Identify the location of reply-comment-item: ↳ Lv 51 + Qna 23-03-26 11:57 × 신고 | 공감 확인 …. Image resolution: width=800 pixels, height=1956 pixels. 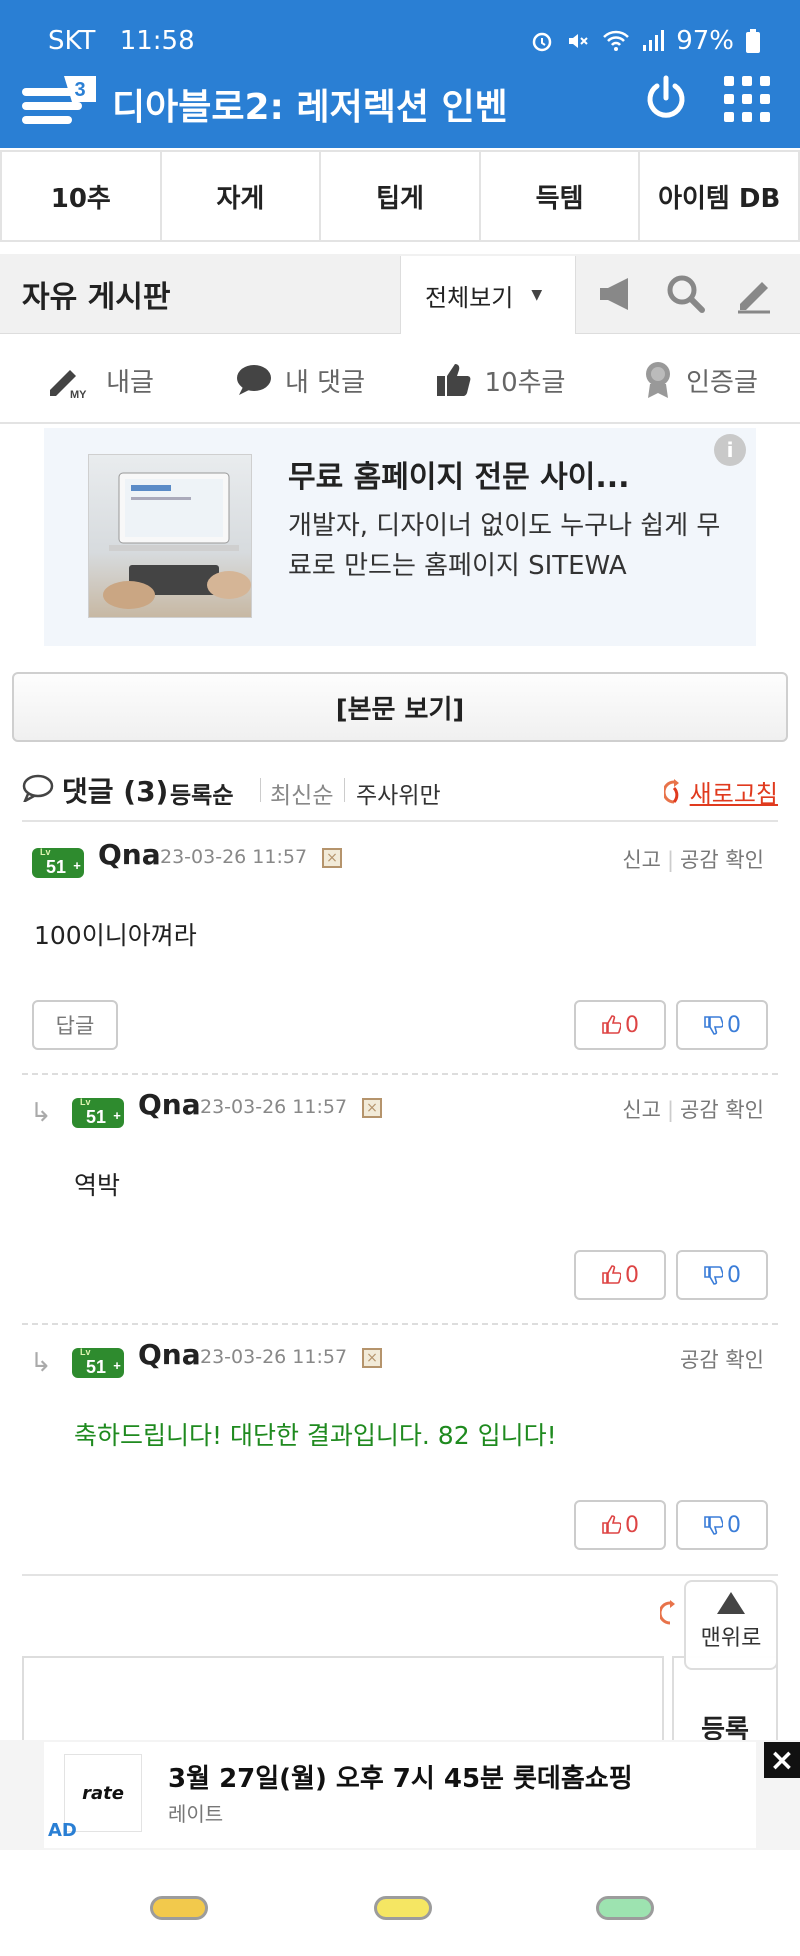
(400, 1198).